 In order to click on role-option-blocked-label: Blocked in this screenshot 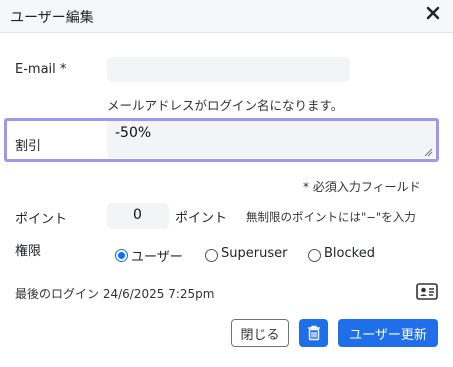, I will do `click(349, 253)`.